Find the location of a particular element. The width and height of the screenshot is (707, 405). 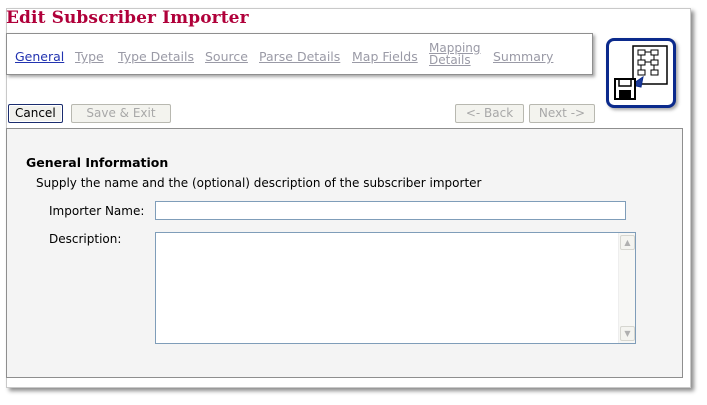

save-wizard-icon is located at coordinates (641, 73).